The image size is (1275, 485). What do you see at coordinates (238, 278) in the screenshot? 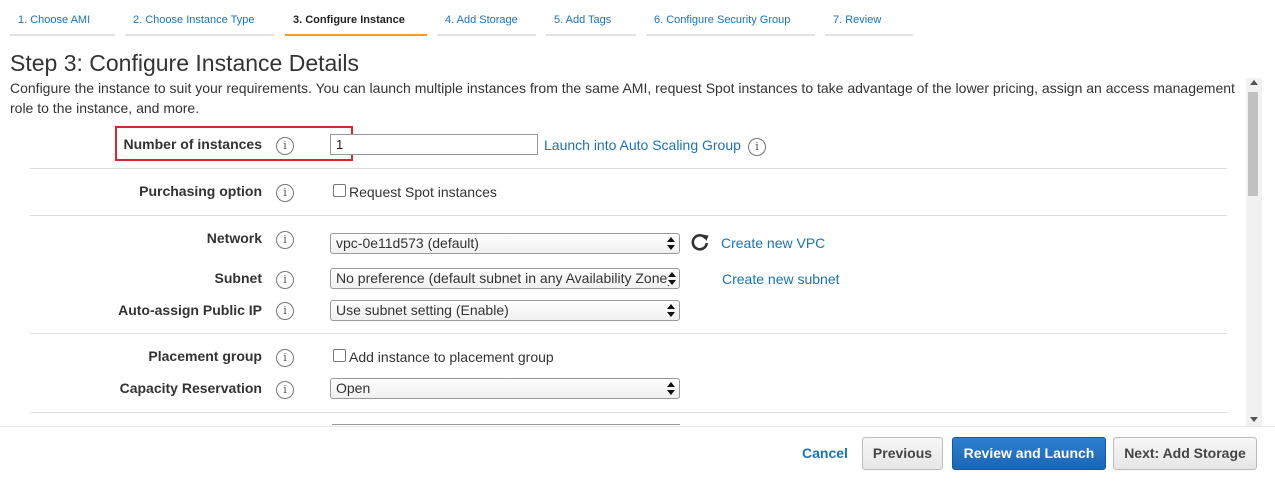
I see `subnet-label: Subnet` at bounding box center [238, 278].